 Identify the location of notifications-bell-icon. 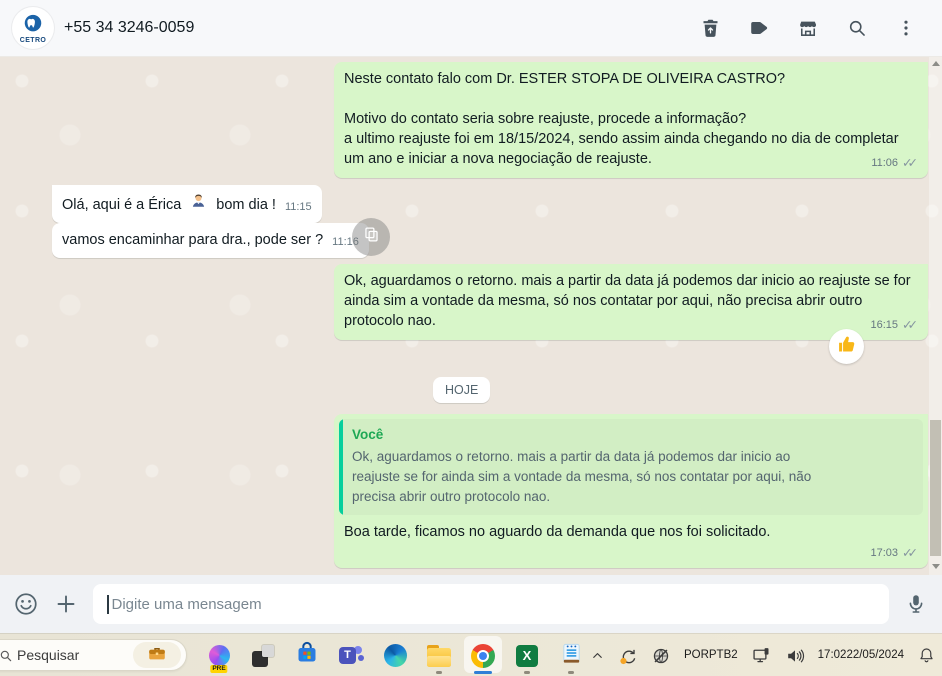
(926, 655).